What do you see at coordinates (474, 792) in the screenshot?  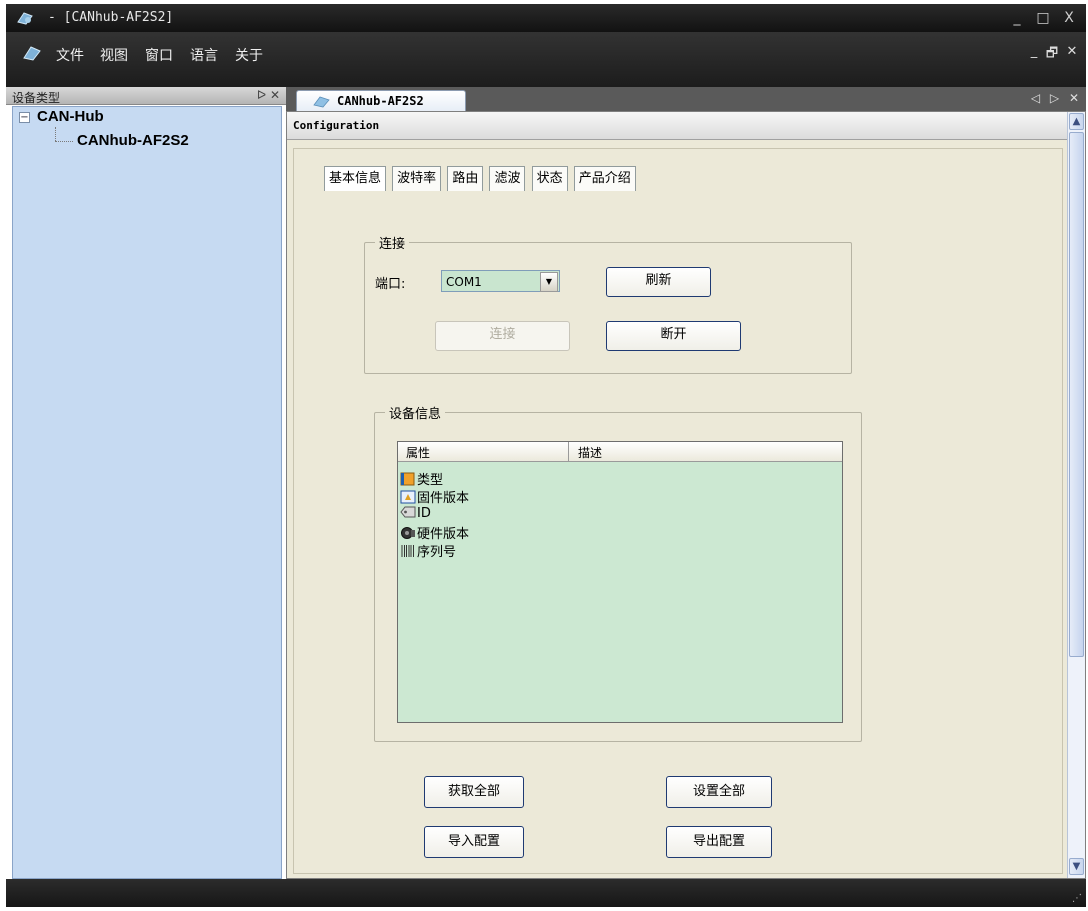 I see `get-all-button: 获取全部` at bounding box center [474, 792].